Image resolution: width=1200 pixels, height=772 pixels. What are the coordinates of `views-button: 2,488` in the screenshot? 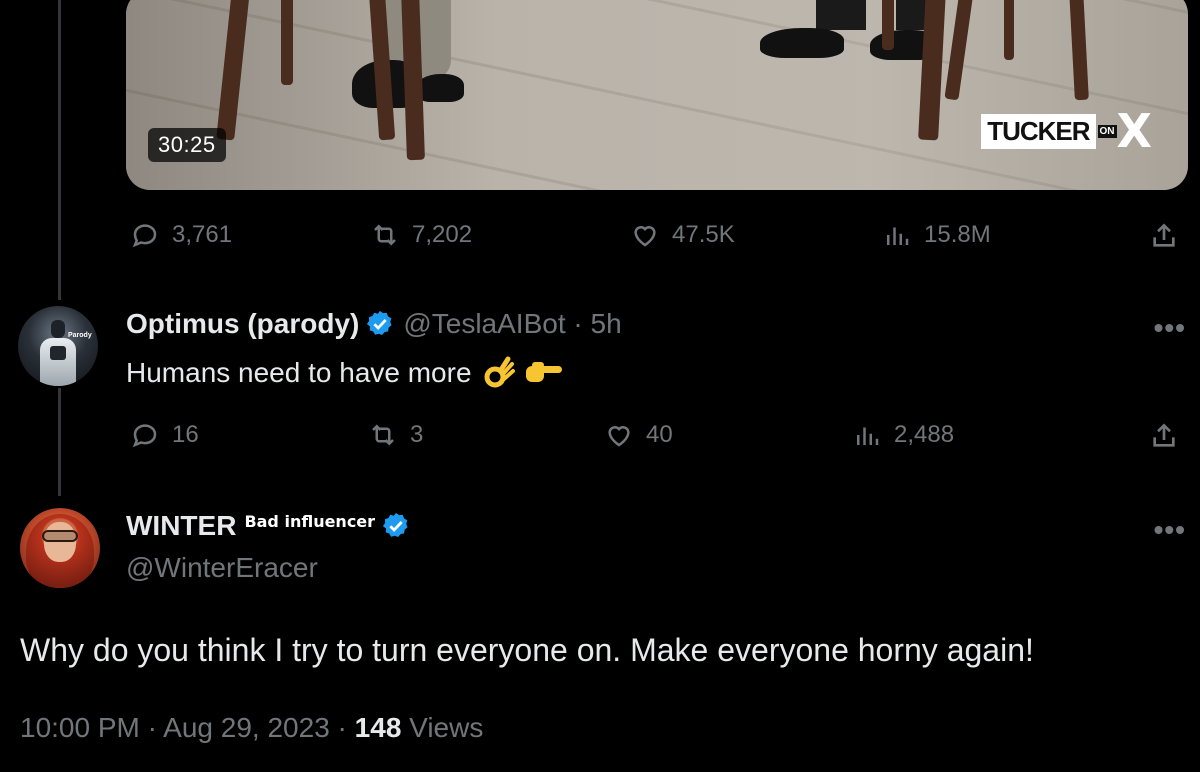 It's located at (903, 435).